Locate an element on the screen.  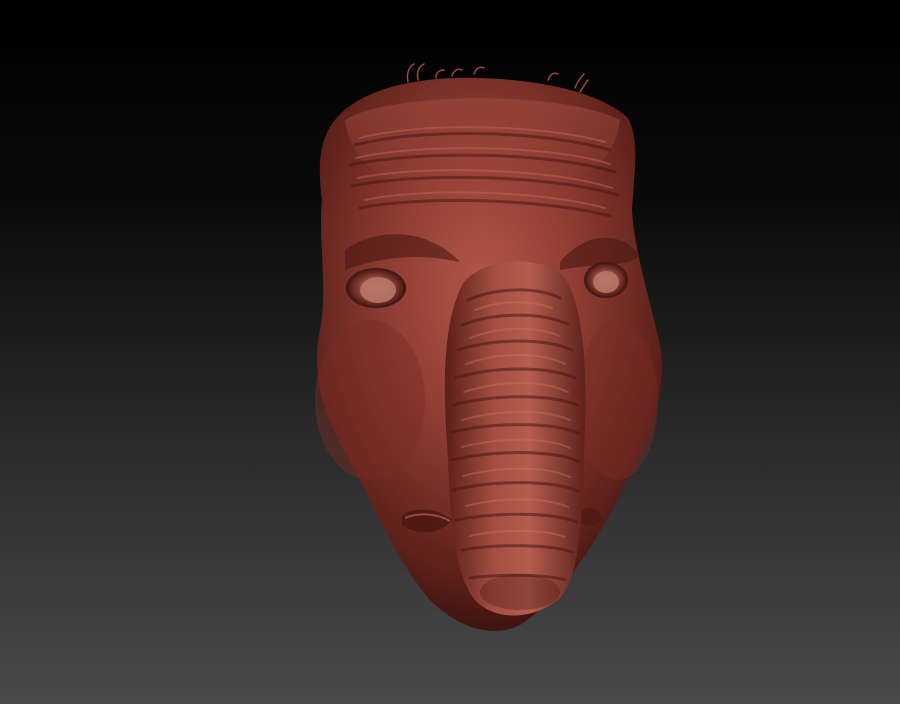
left-cheek is located at coordinates (370, 400).